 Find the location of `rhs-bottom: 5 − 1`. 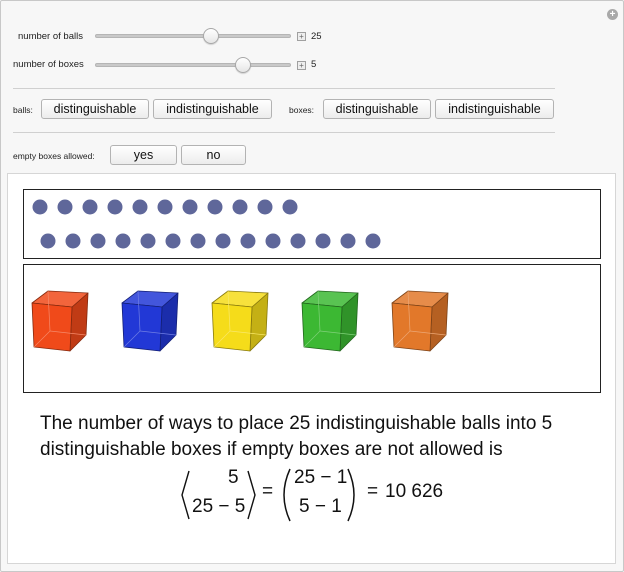

rhs-bottom: 5 − 1 is located at coordinates (320, 506).